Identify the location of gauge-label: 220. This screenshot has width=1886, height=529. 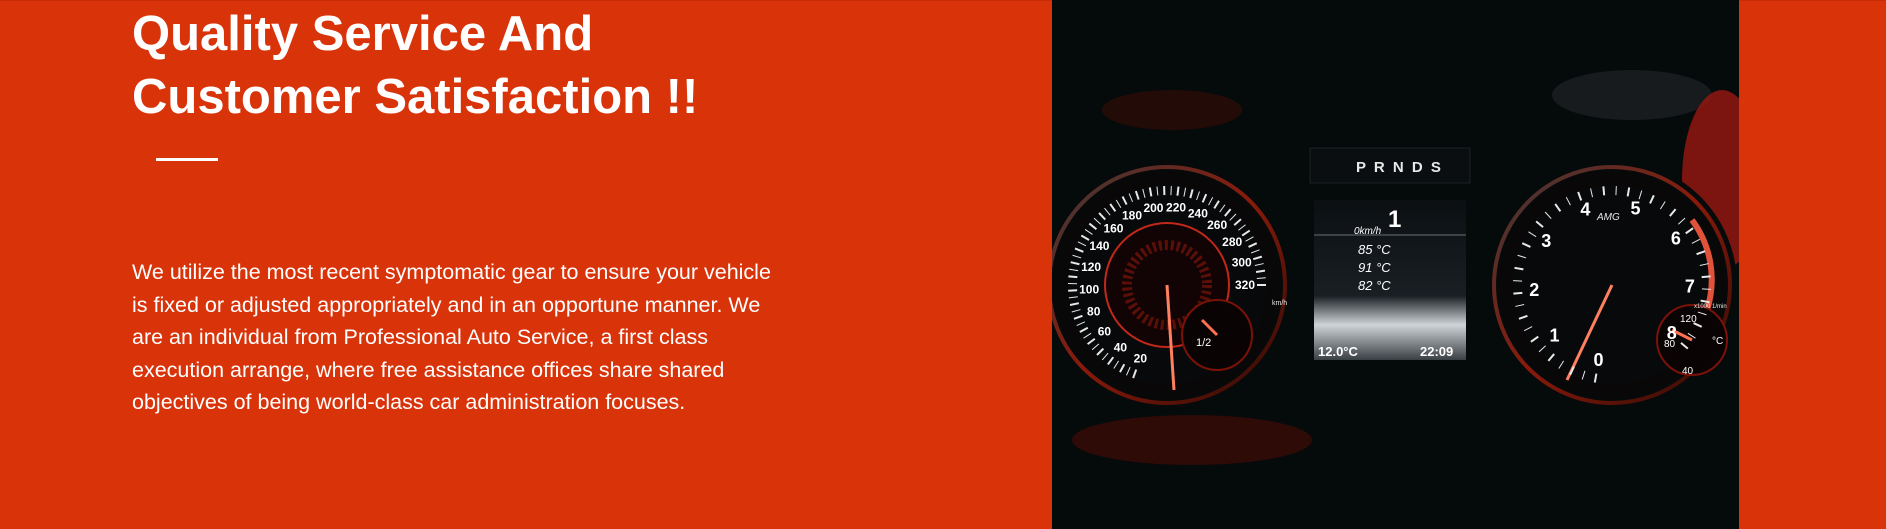
(1176, 208).